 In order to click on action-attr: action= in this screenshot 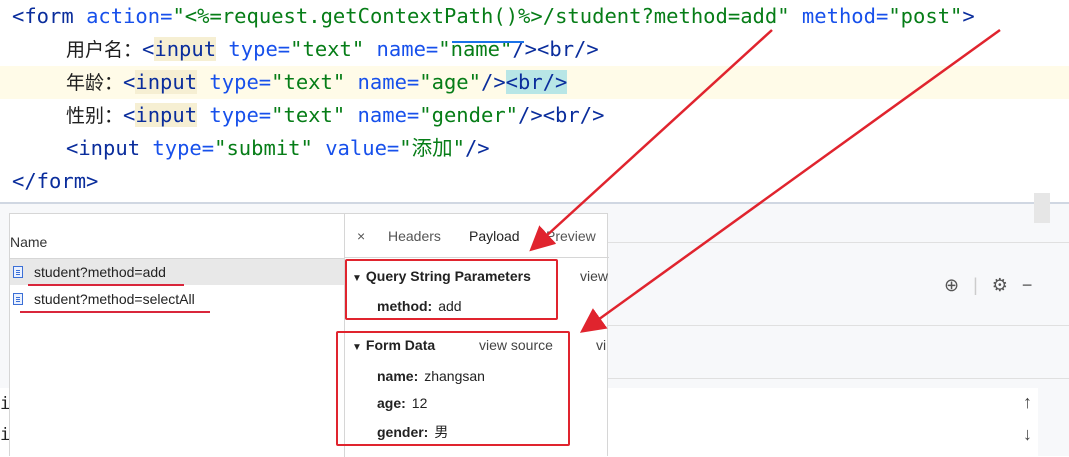, I will do `click(129, 16)`.